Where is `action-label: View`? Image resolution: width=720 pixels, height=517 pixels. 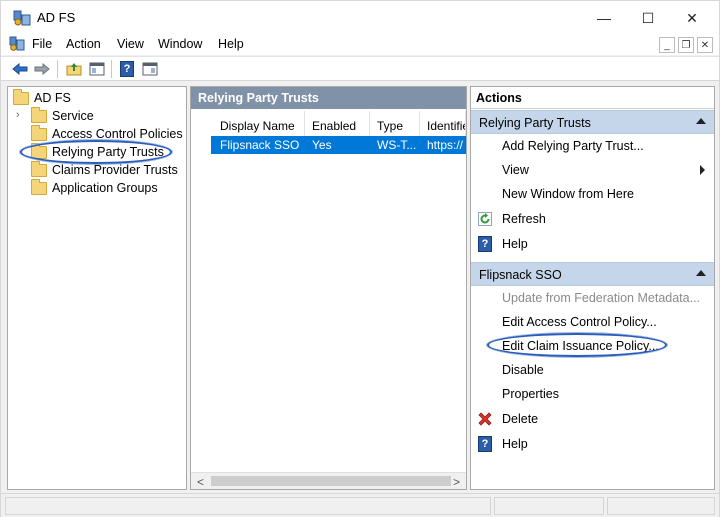
action-label: View is located at coordinates (515, 170).